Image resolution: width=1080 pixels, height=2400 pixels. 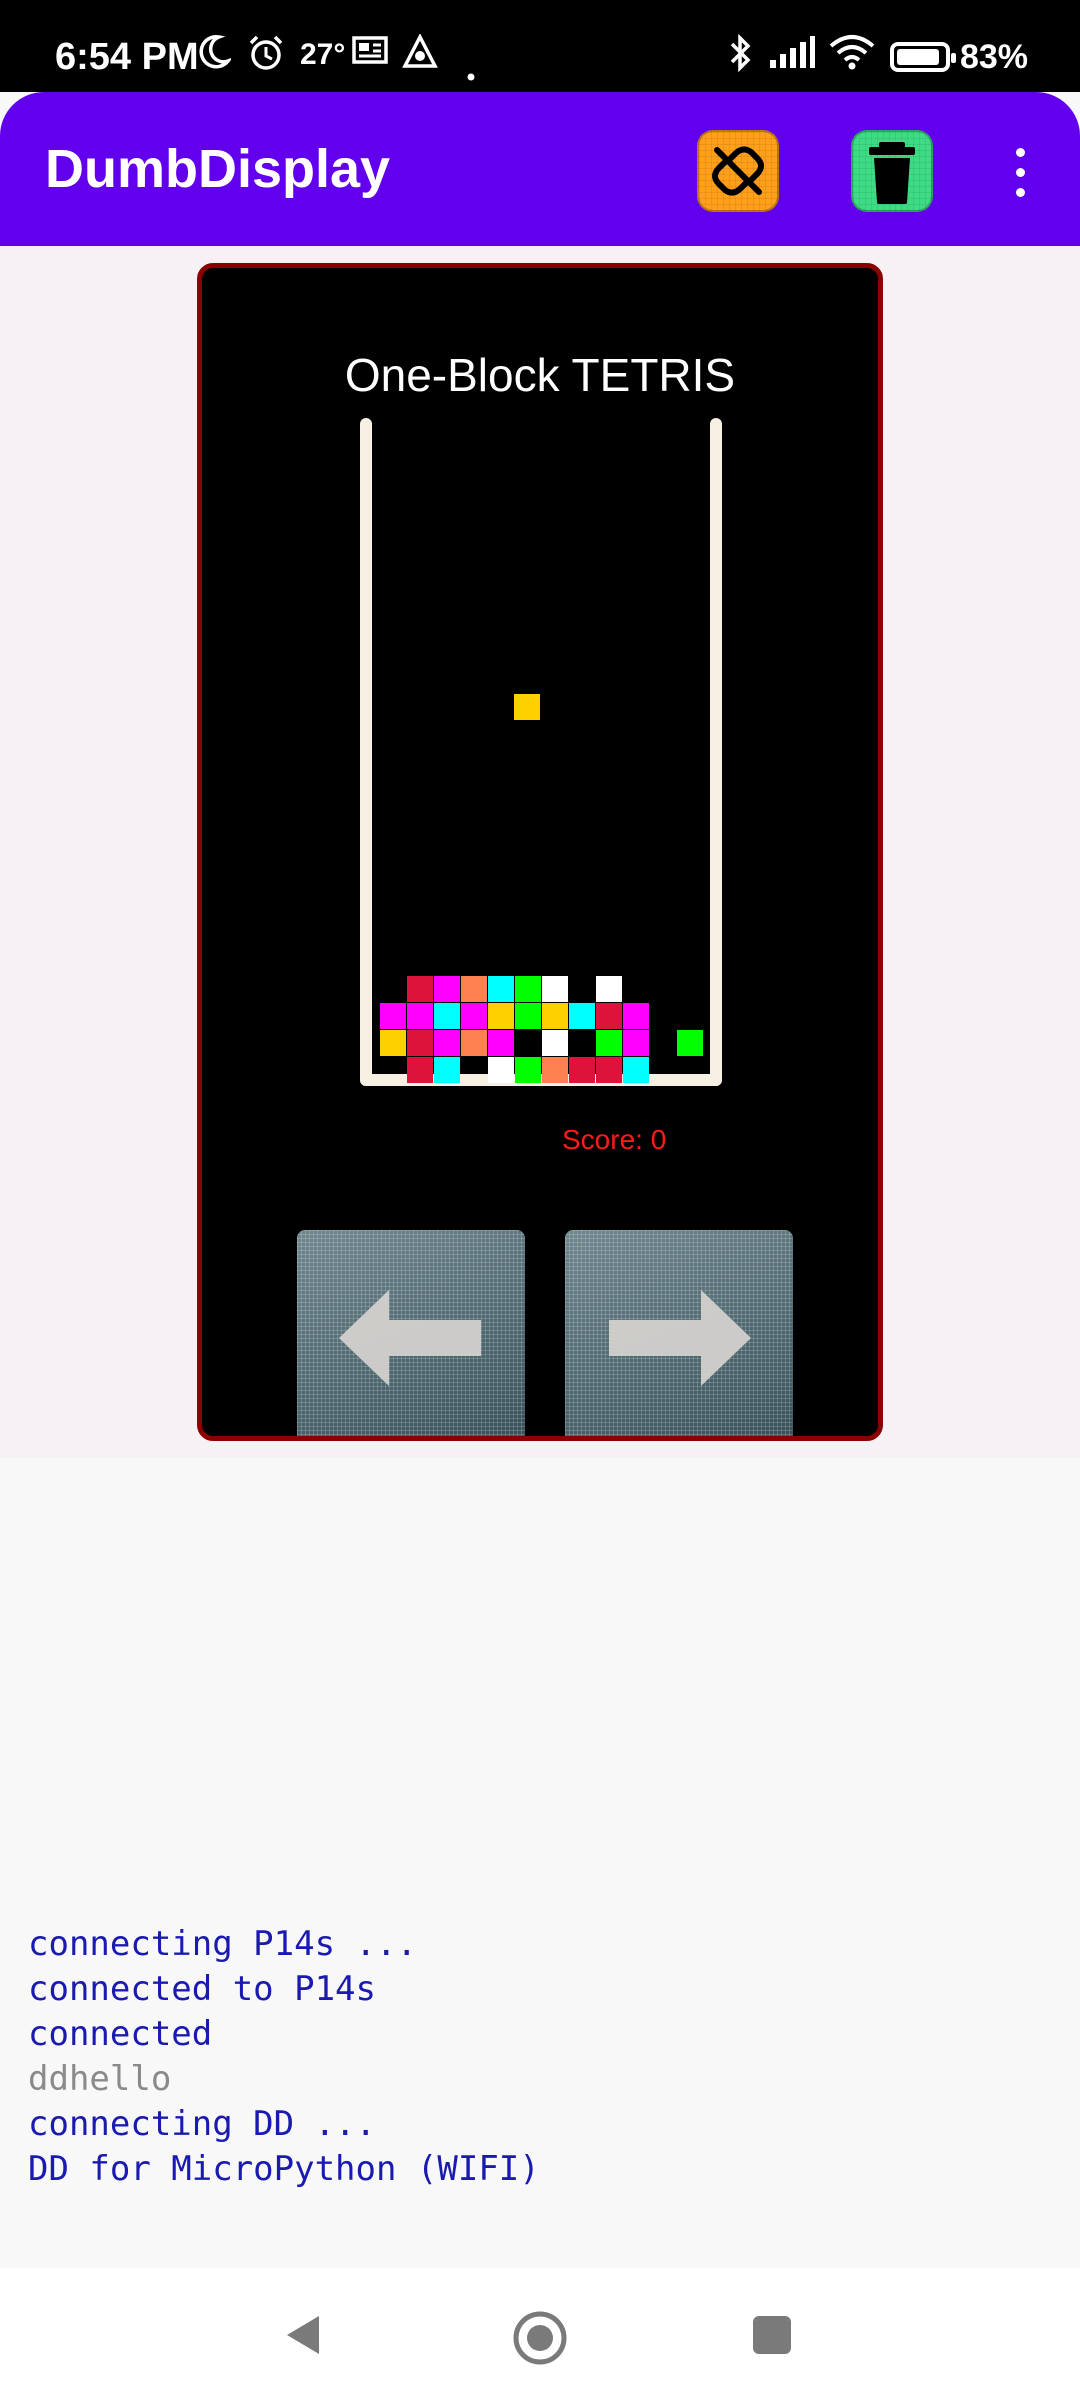 What do you see at coordinates (792, 56) in the screenshot?
I see `signal-icon` at bounding box center [792, 56].